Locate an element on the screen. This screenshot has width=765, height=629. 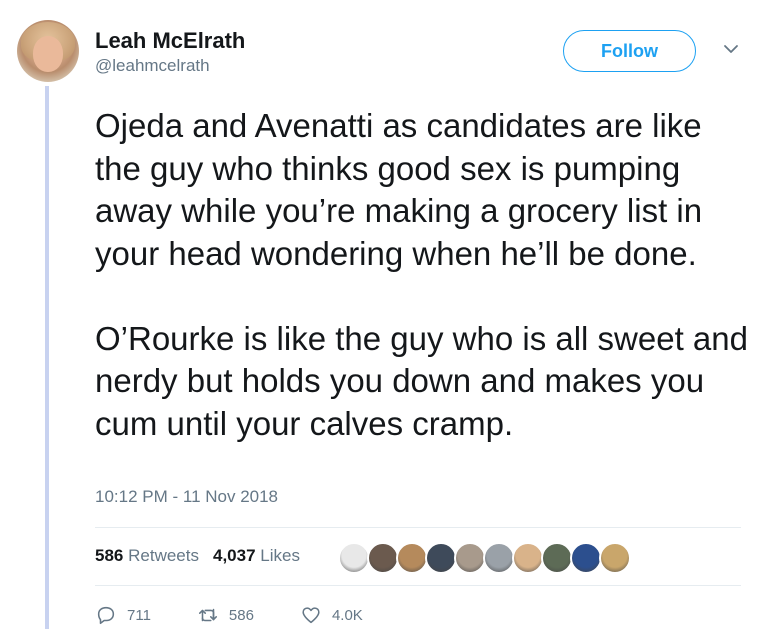
tweet-stats: 586 Retweets 4,037 Likes is located at coordinates (197, 556).